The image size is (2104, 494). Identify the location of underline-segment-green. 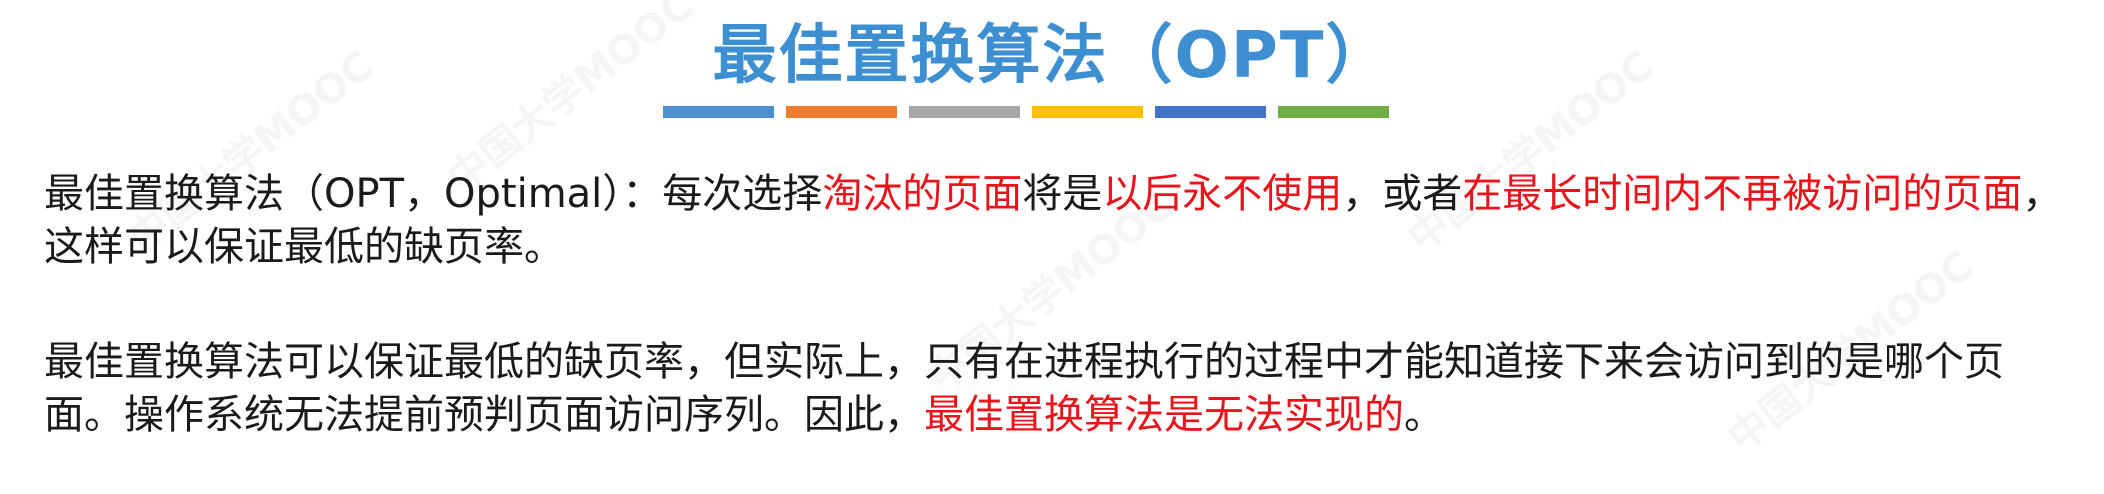
(1333, 112).